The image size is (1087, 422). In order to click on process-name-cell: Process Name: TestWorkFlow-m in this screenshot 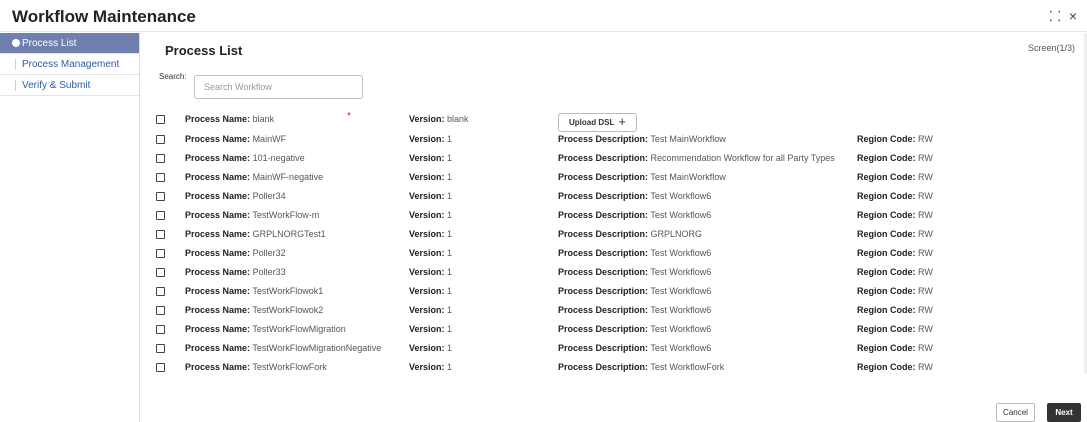, I will do `click(252, 215)`.